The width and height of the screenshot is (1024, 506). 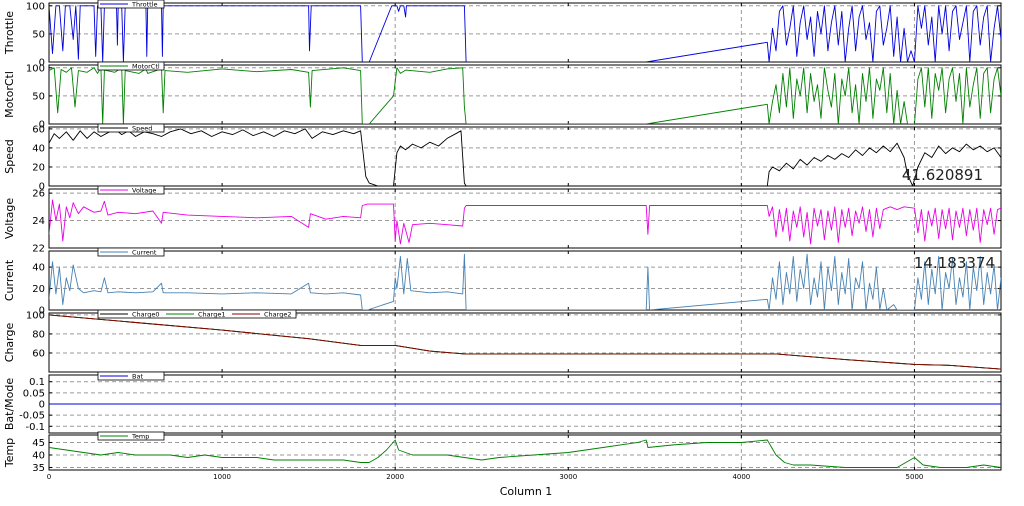 I want to click on panel-charge: 60 80 100 Charge0 Charge1 Charge2 Charge, so click(x=502, y=341).